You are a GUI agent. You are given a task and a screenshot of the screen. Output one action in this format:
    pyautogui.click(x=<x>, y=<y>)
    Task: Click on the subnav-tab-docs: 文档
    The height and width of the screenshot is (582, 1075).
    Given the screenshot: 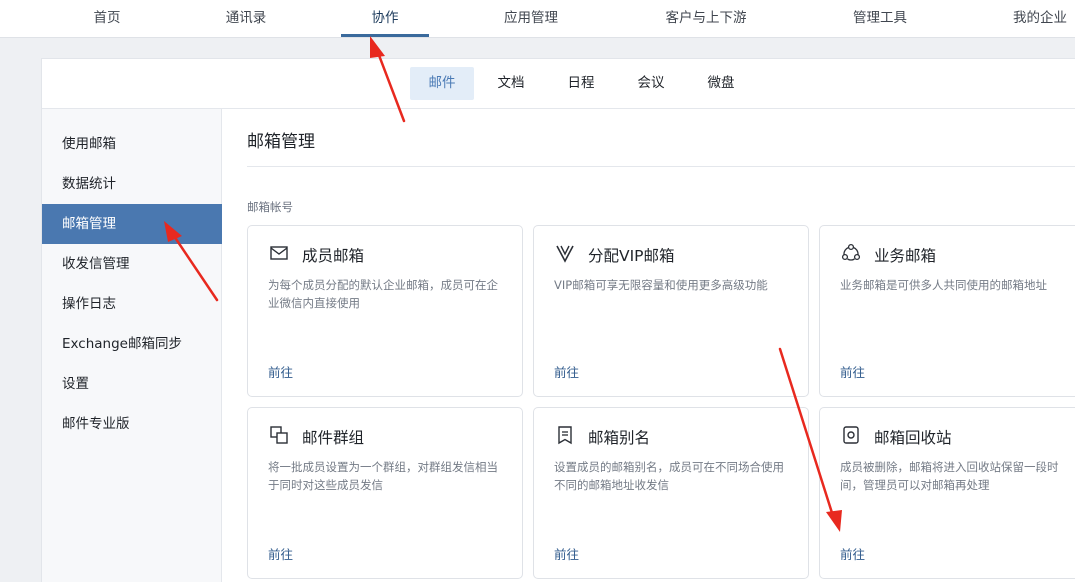 What is the action you would take?
    pyautogui.click(x=511, y=83)
    